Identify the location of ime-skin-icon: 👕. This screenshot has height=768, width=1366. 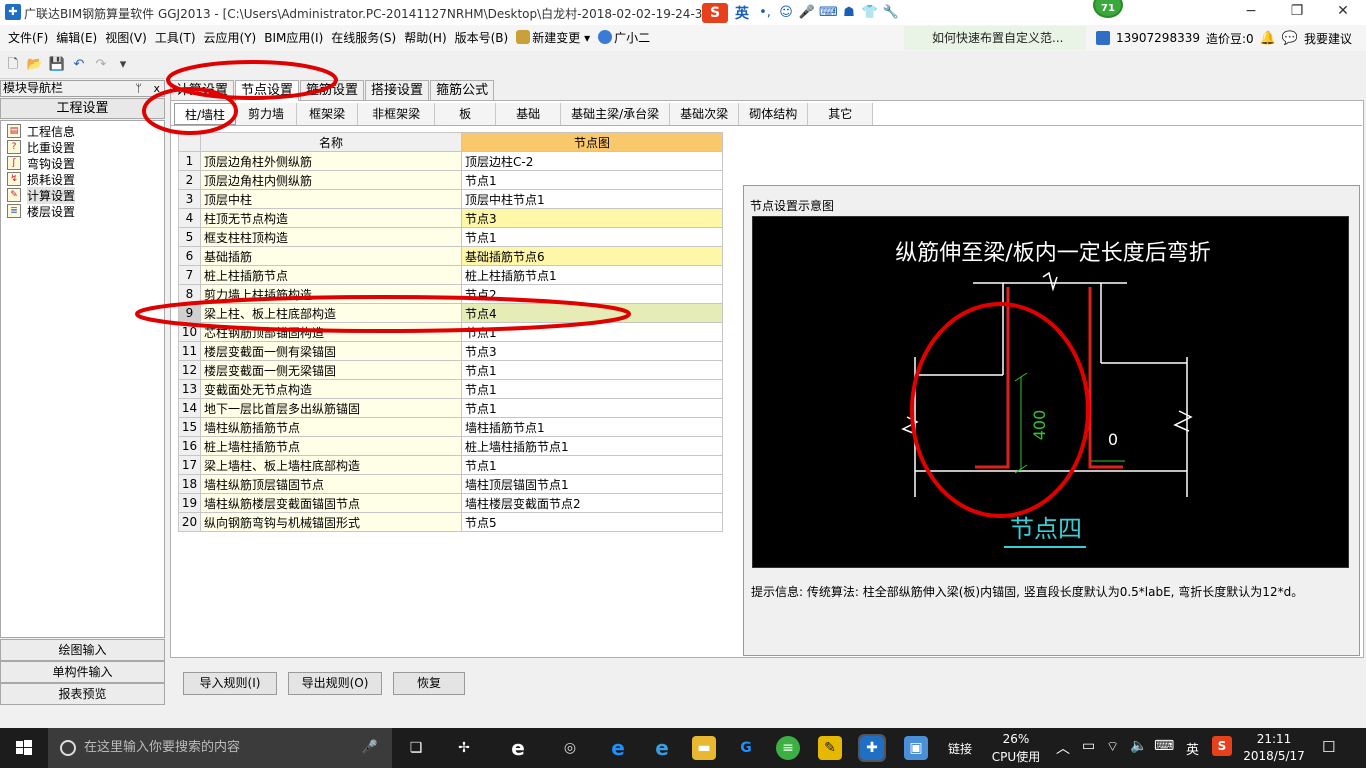
(870, 13).